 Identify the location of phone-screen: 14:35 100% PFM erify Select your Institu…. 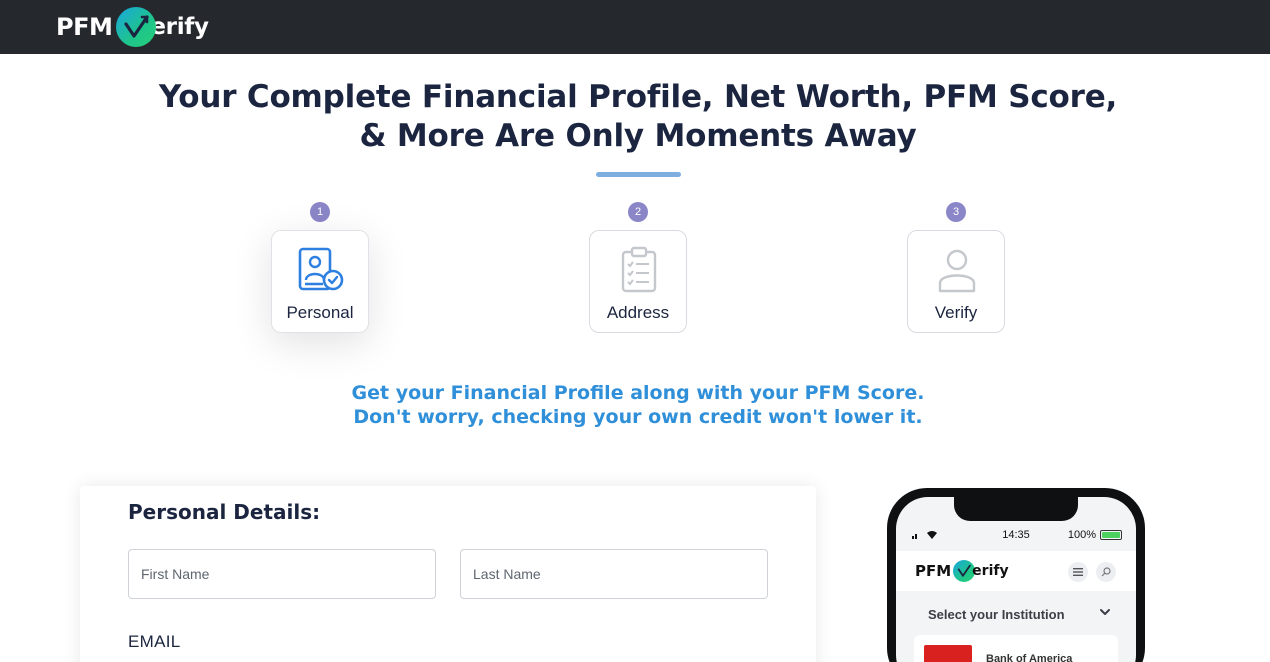
(1016, 579).